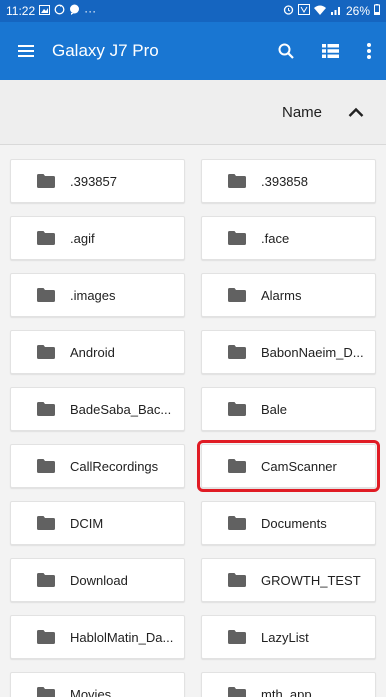 Image resolution: width=386 pixels, height=697 pixels. I want to click on folder-label: CallRecordings, so click(114, 466).